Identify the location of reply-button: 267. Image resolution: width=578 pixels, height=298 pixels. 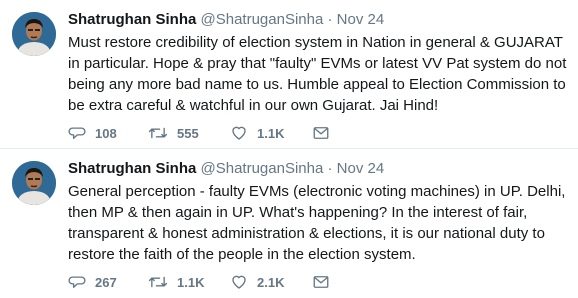
(108, 282).